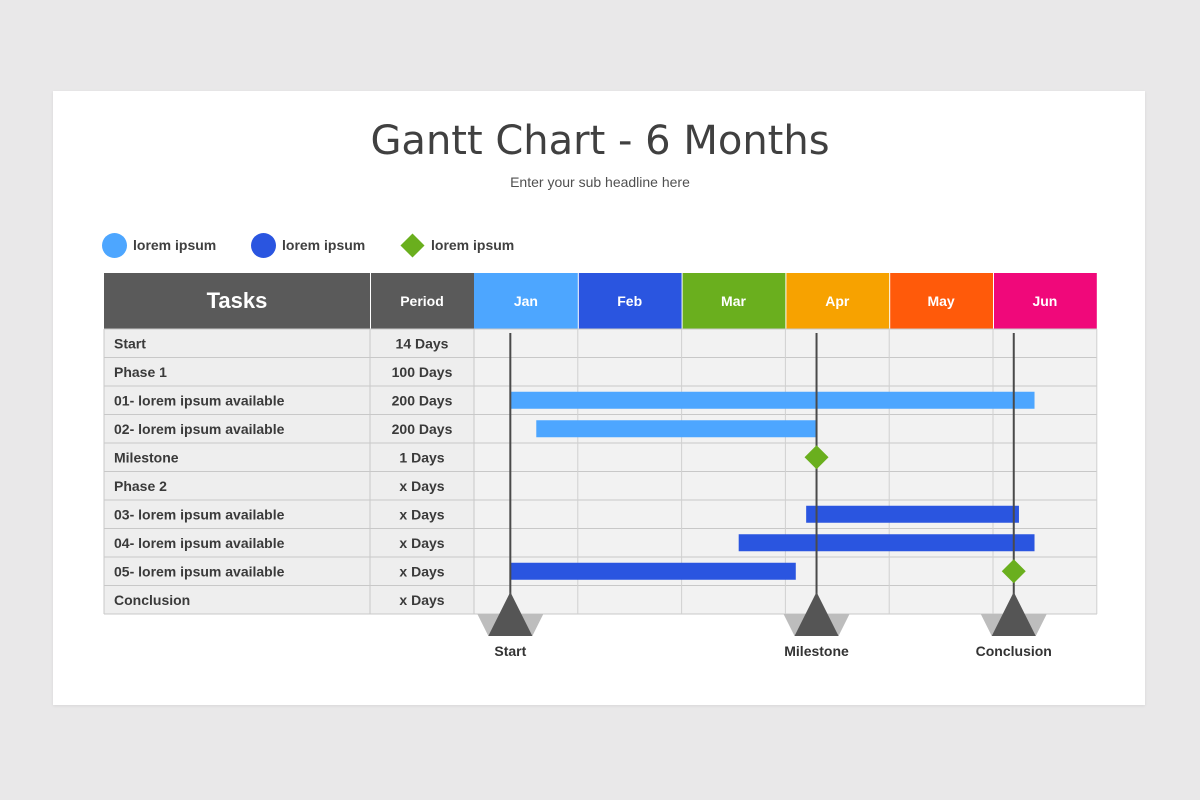  What do you see at coordinates (733, 301) in the screenshot?
I see `month-label-mar: Mar` at bounding box center [733, 301].